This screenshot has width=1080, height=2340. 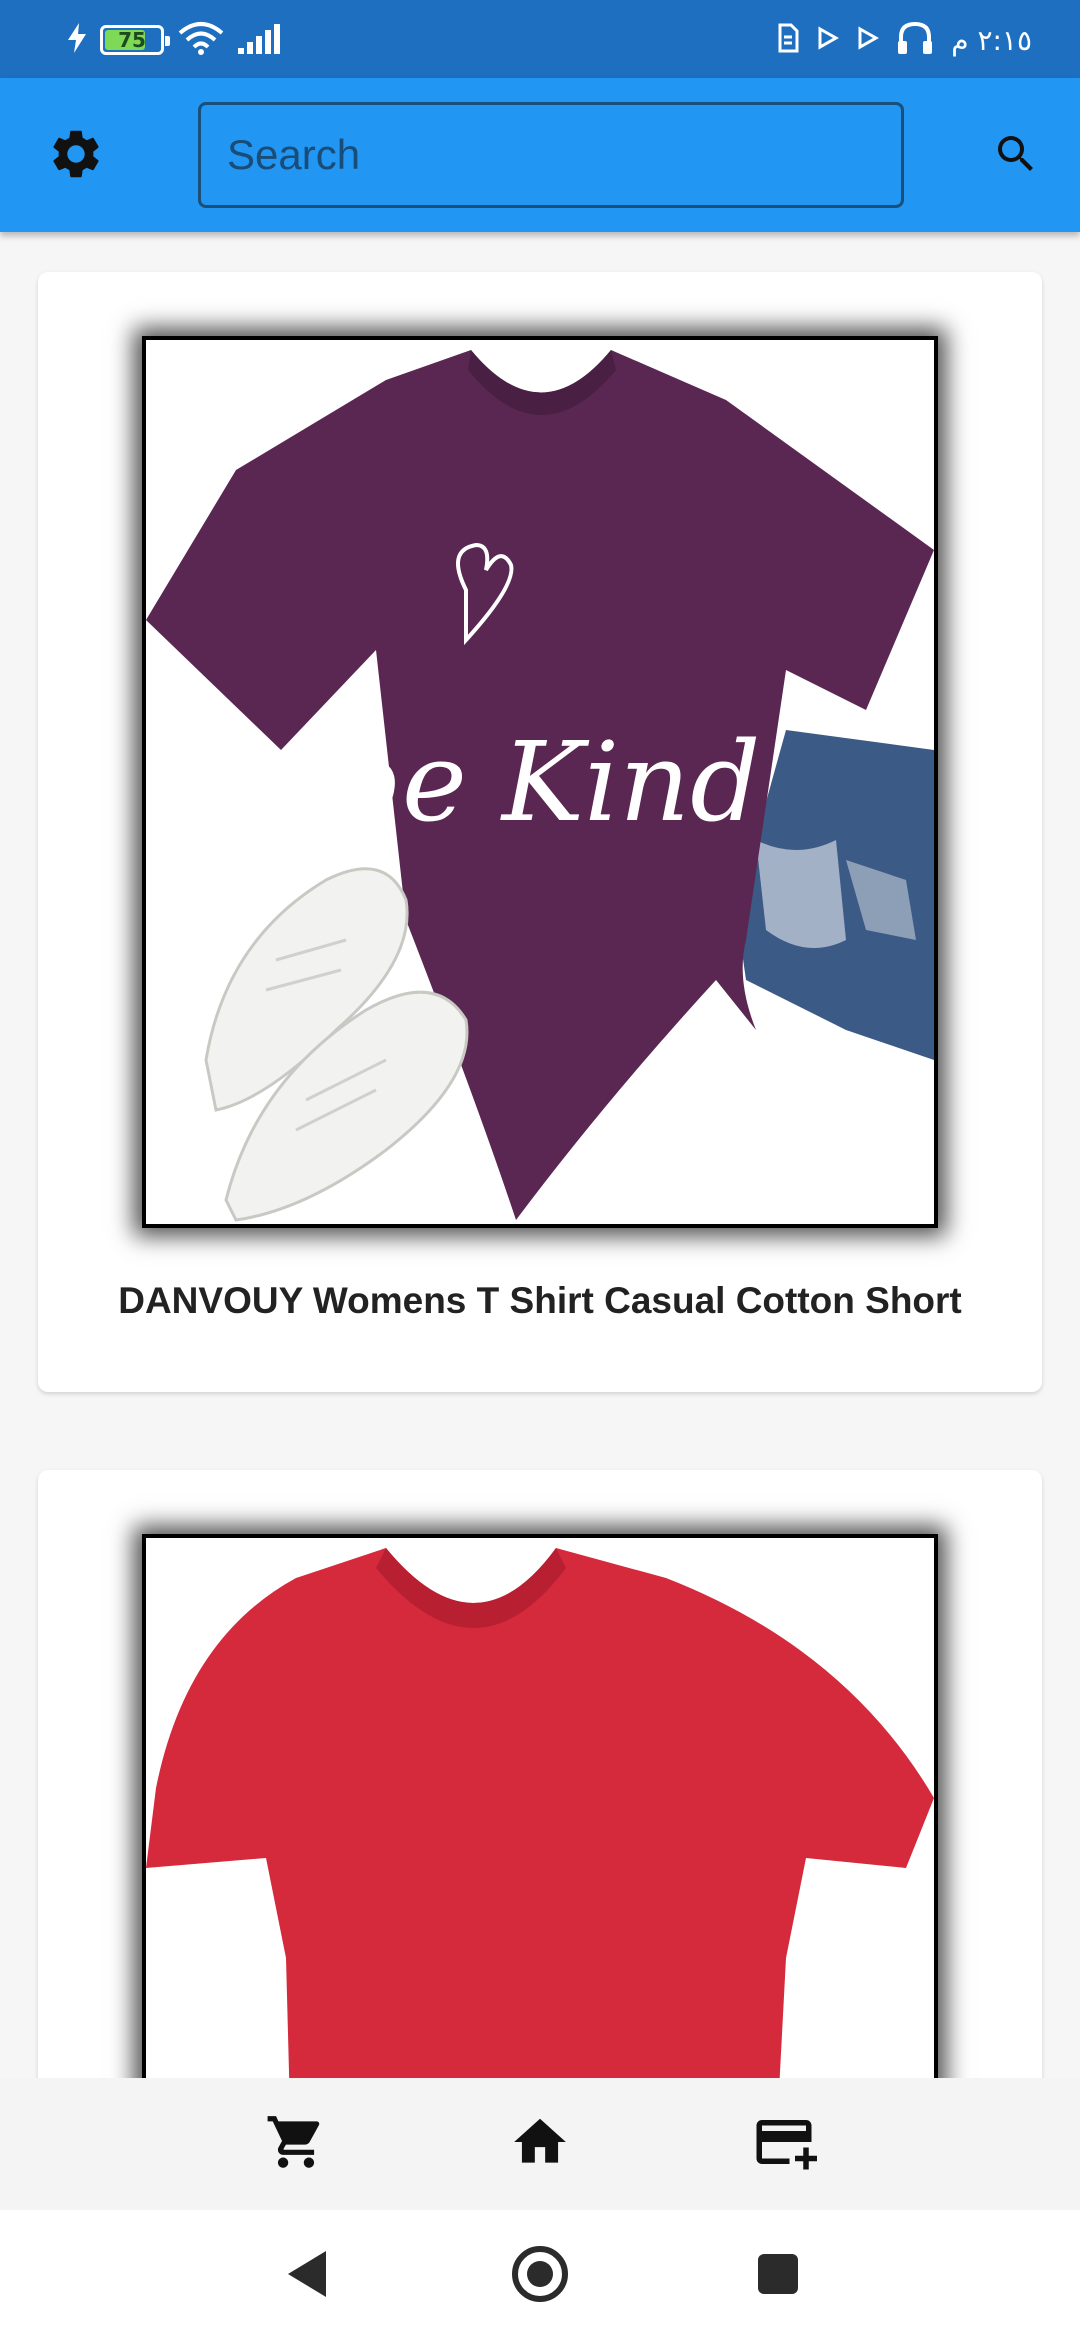 I want to click on headphones-icon, so click(x=915, y=40).